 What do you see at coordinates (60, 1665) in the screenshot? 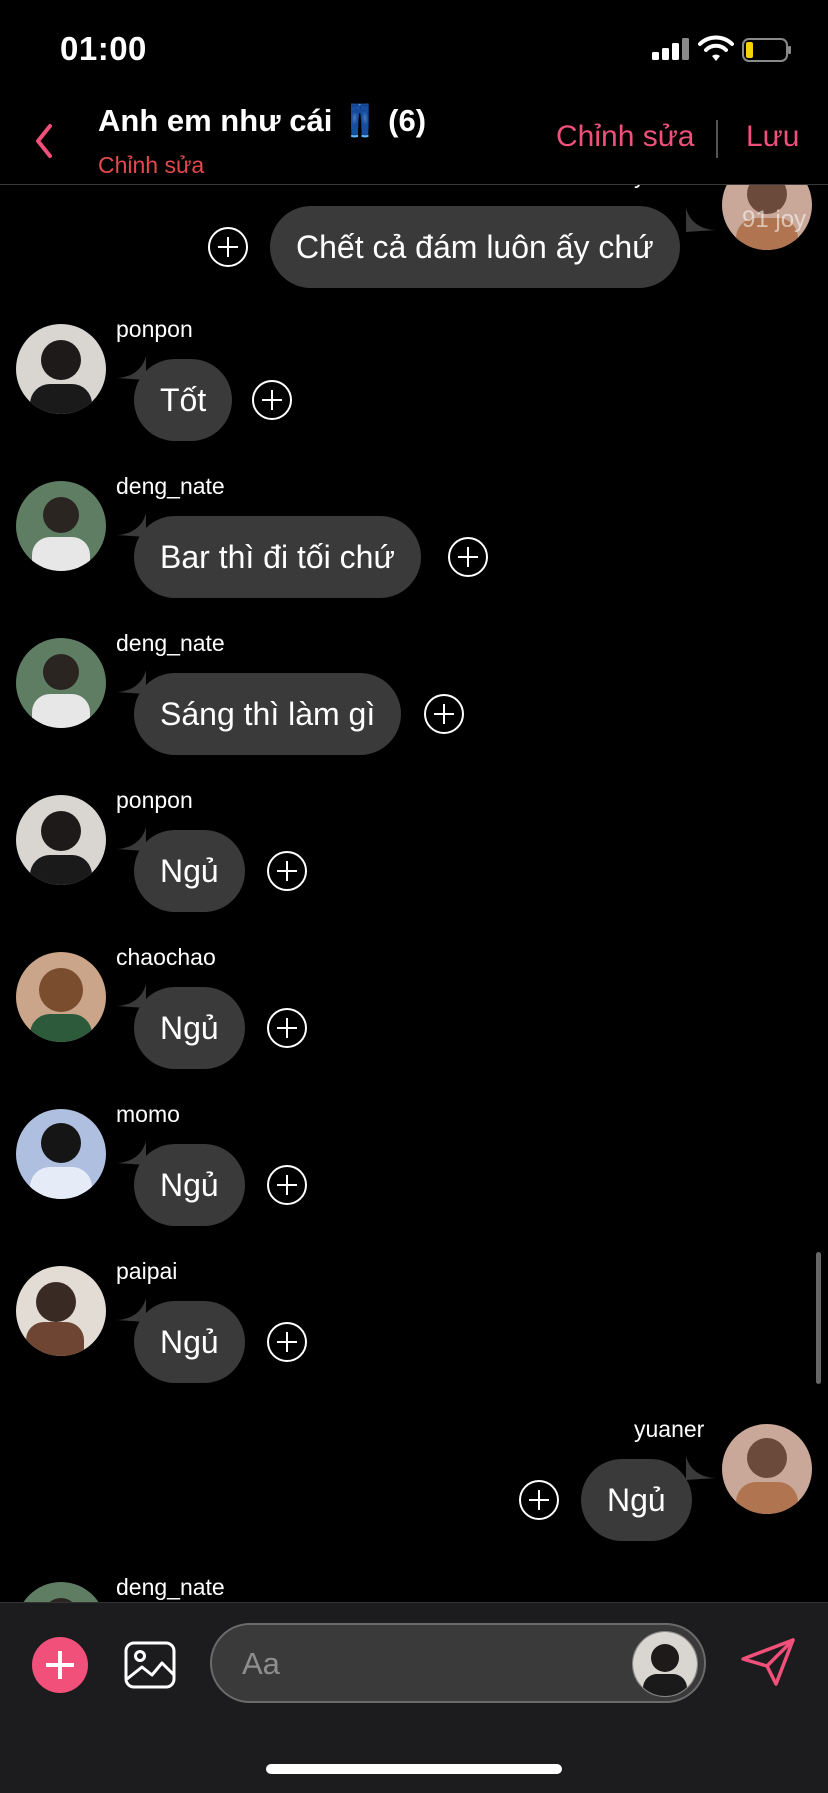
I see `add-attachment-button` at bounding box center [60, 1665].